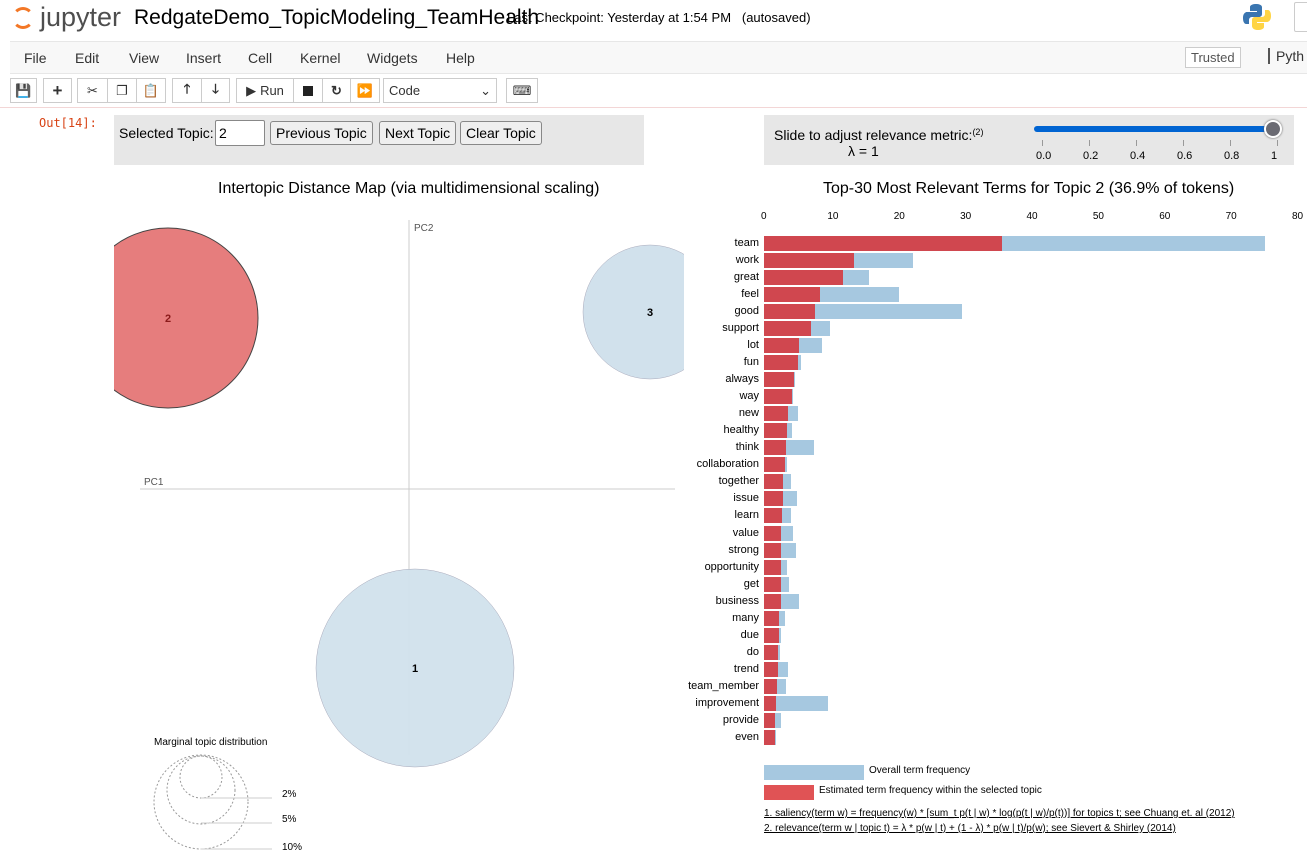  Describe the element at coordinates (240, 133) in the screenshot. I see `selected-topic-input` at that location.